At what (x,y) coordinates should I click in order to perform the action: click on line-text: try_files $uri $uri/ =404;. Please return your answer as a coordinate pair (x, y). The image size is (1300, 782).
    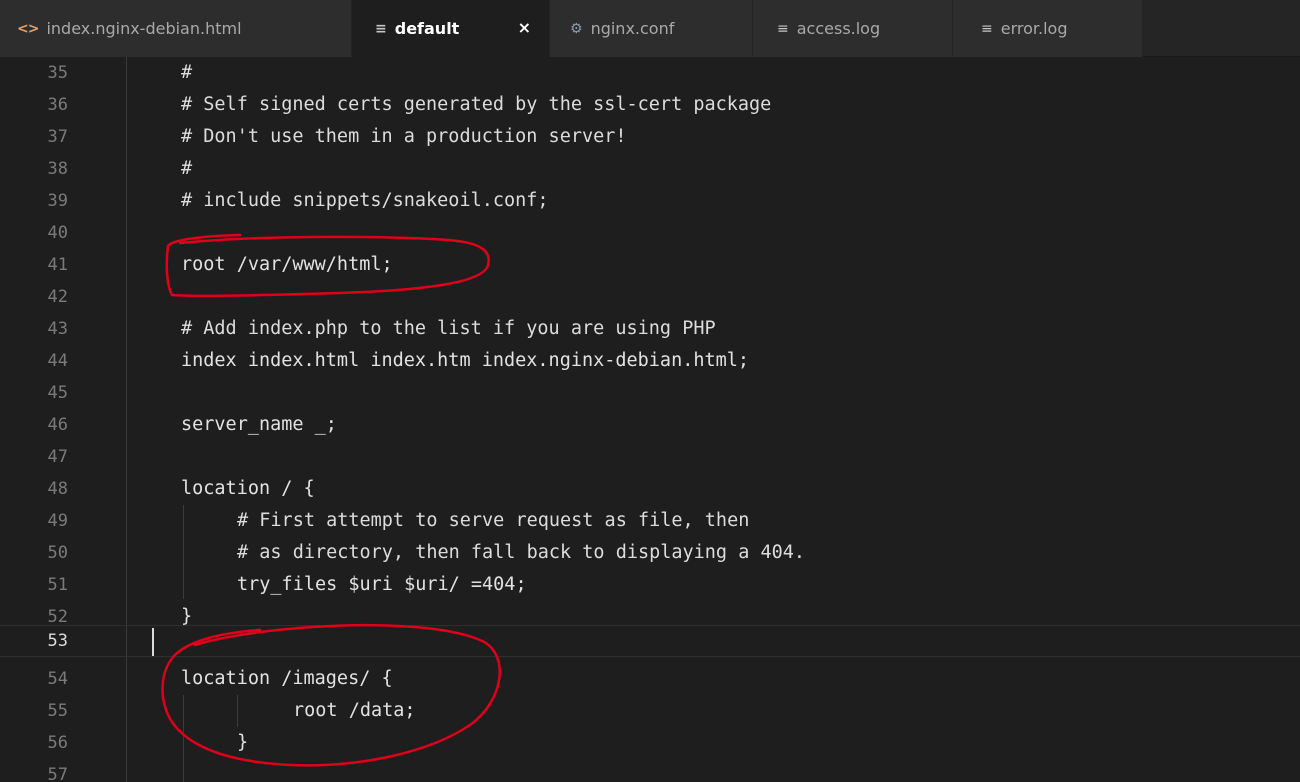
    Looking at the image, I should click on (382, 584).